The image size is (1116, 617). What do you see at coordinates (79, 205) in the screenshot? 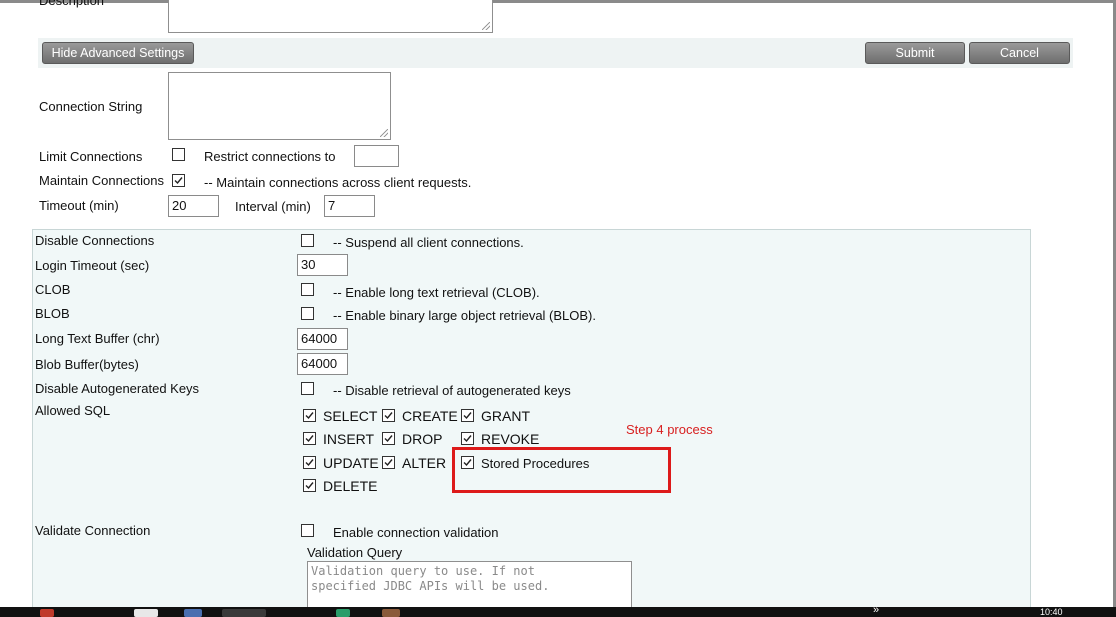
I see `timeout-label: Timeout (min)` at bounding box center [79, 205].